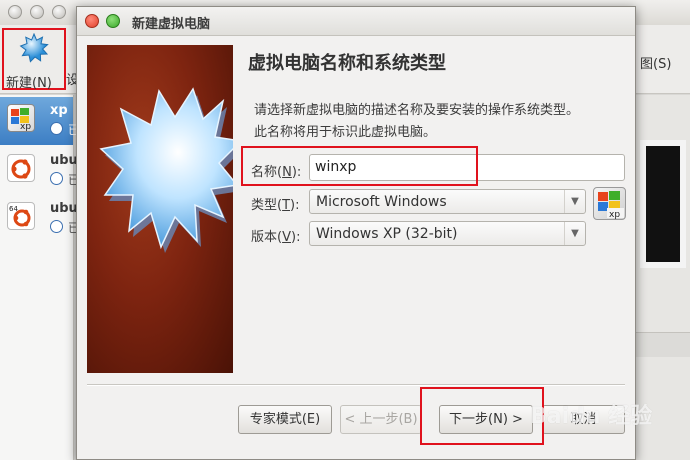 The height and width of the screenshot is (460, 690). Describe the element at coordinates (663, 204) in the screenshot. I see `preview-screen` at that location.